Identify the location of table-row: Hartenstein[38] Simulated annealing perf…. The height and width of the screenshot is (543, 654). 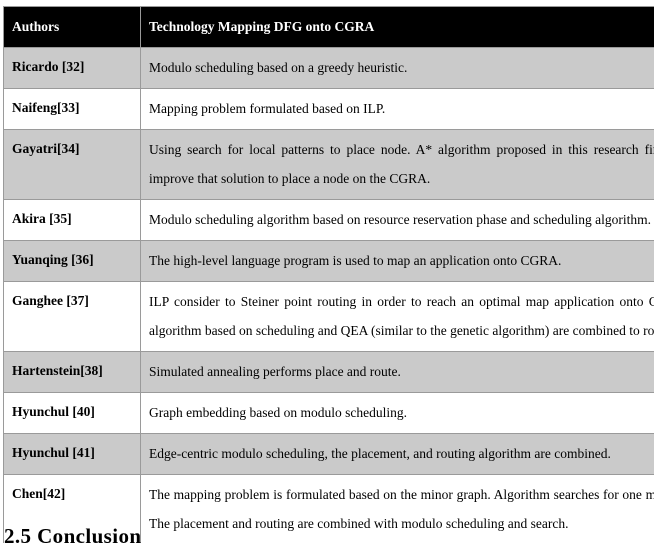
(328, 372).